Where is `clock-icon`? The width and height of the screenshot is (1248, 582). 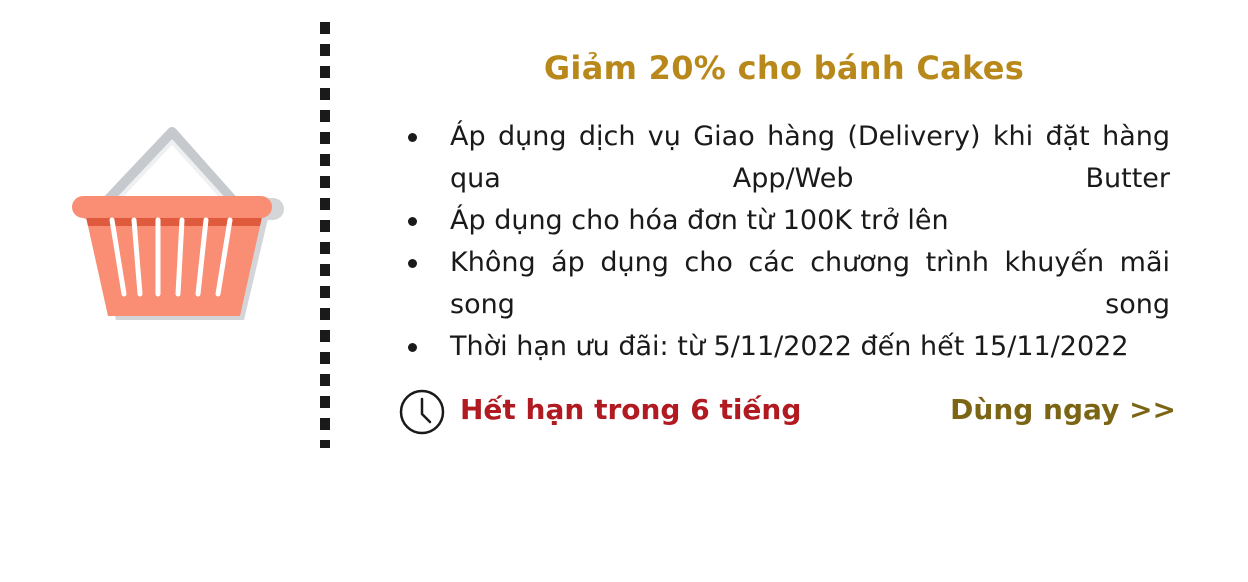
clock-icon is located at coordinates (422, 412).